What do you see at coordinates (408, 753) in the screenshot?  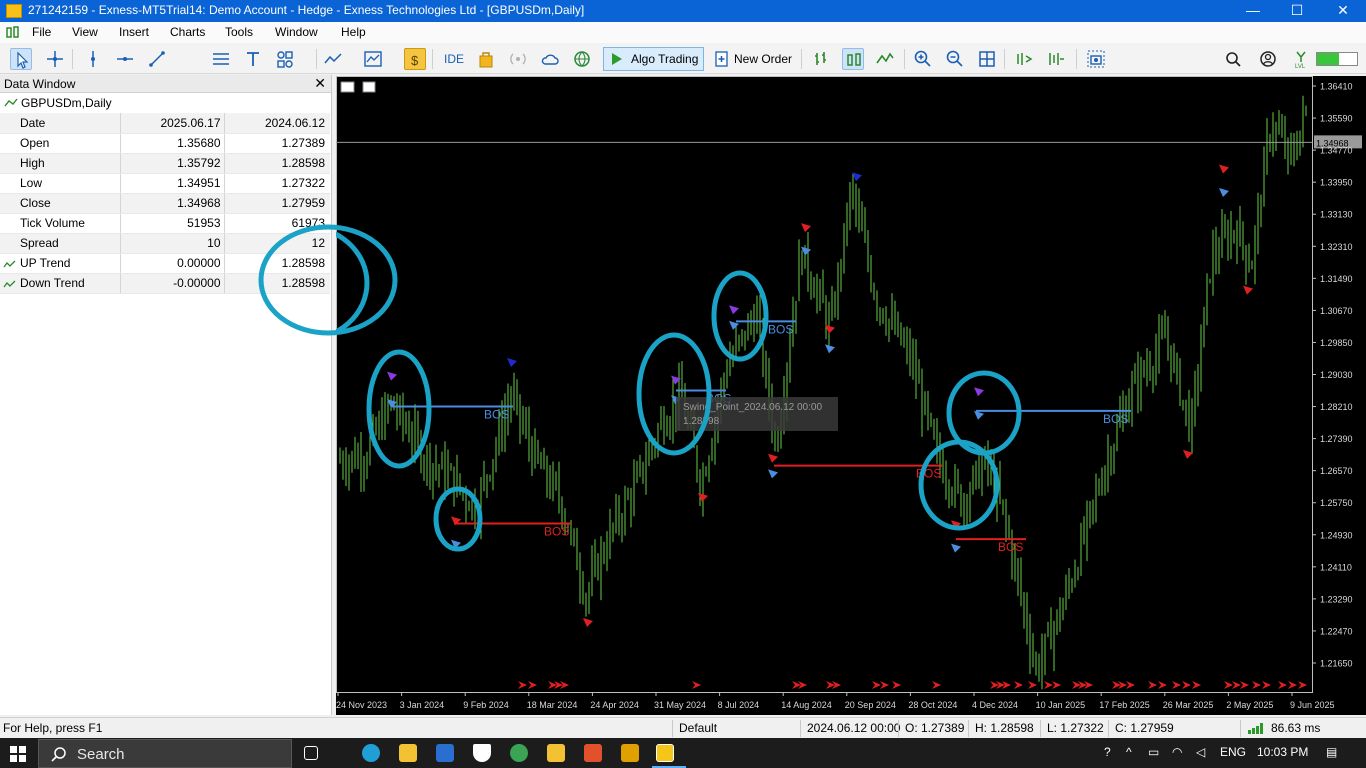 I see `file-explorer-icon` at bounding box center [408, 753].